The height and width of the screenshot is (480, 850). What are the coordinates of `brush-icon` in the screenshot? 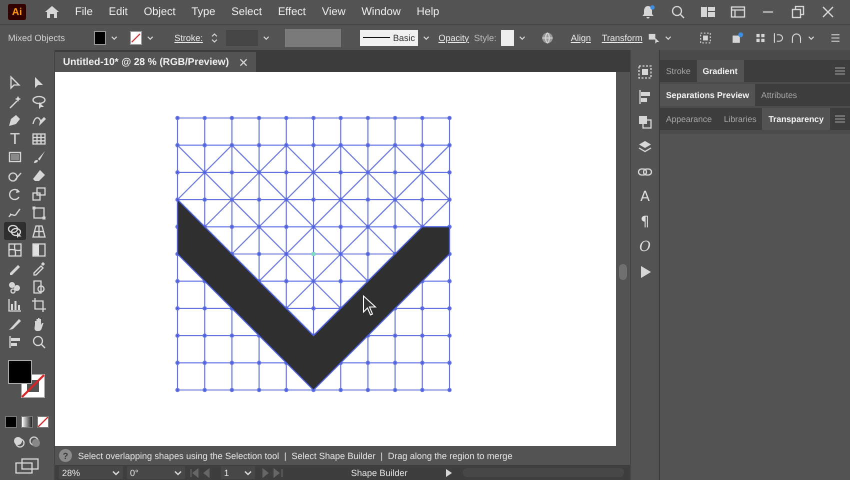 It's located at (39, 157).